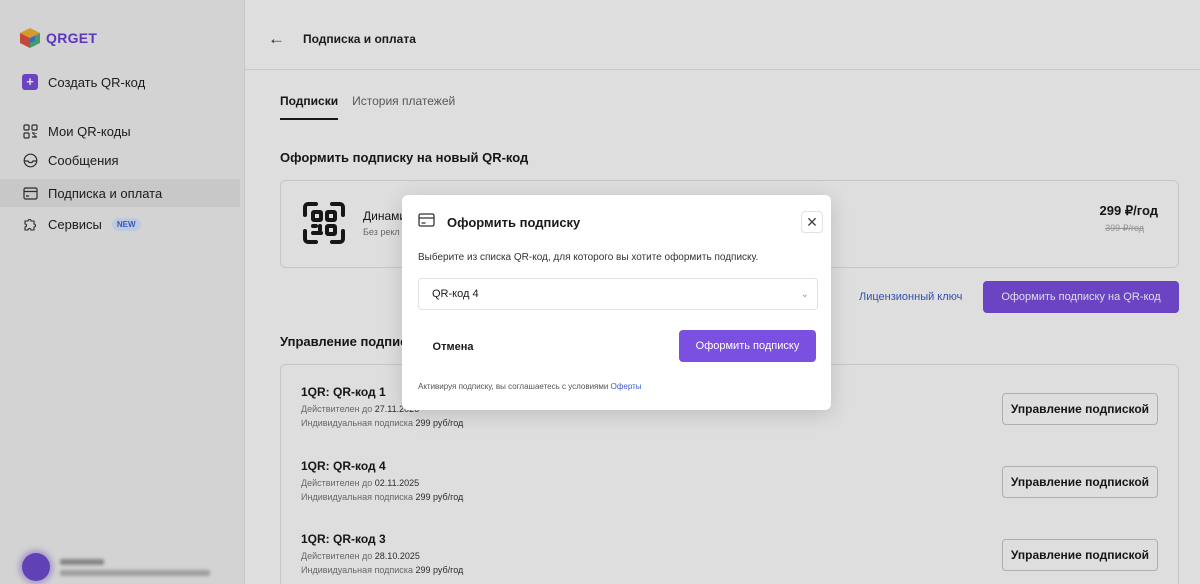  I want to click on modal-header: Оформить подписку, so click(499, 222).